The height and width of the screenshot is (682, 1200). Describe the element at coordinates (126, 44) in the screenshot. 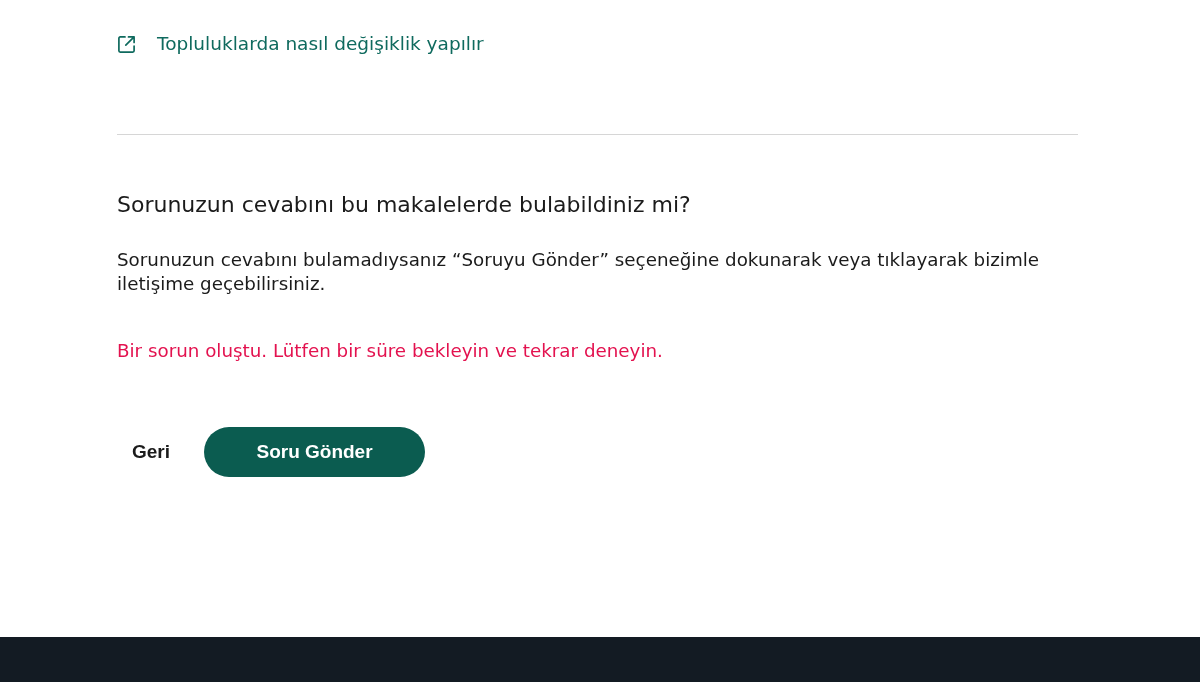

I see `external-link-icon` at that location.